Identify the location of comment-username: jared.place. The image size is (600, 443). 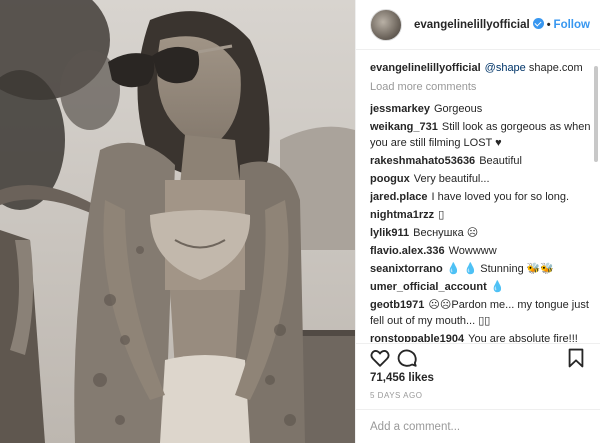
(398, 197).